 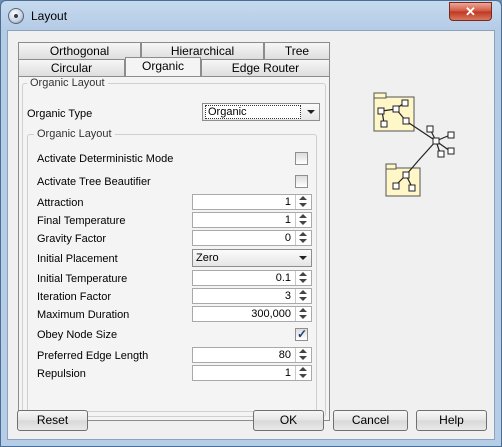 What do you see at coordinates (94, 182) in the screenshot?
I see `tree-beautifier-label: Activate Tree Beautifier` at bounding box center [94, 182].